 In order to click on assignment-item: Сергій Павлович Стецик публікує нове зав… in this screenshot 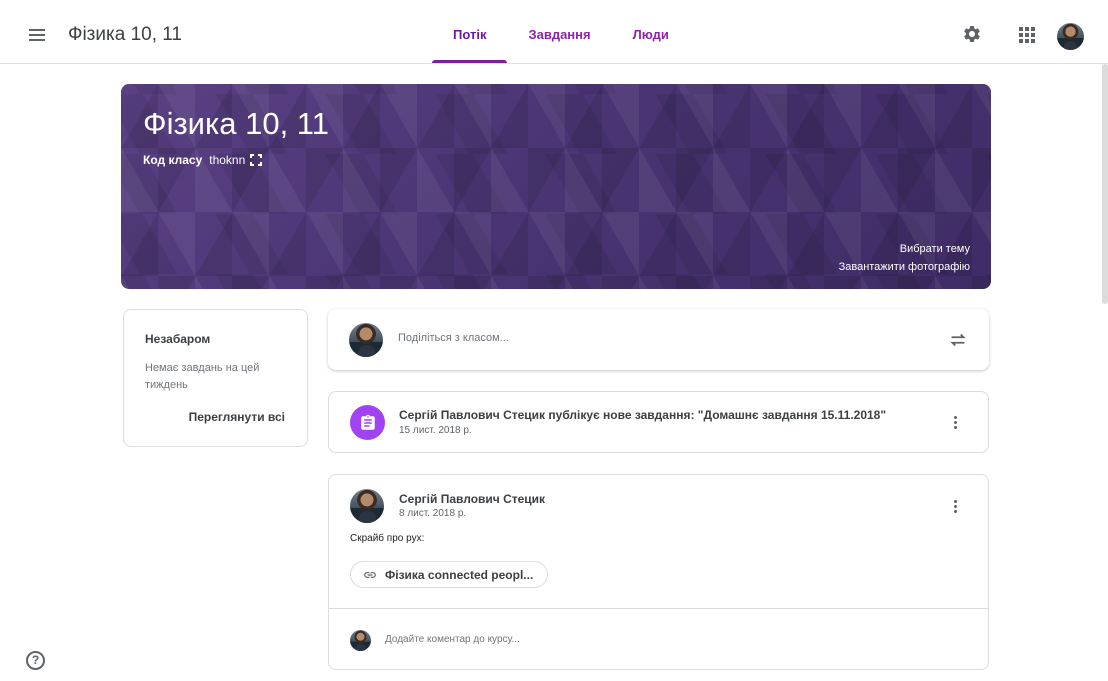, I will do `click(658, 422)`.